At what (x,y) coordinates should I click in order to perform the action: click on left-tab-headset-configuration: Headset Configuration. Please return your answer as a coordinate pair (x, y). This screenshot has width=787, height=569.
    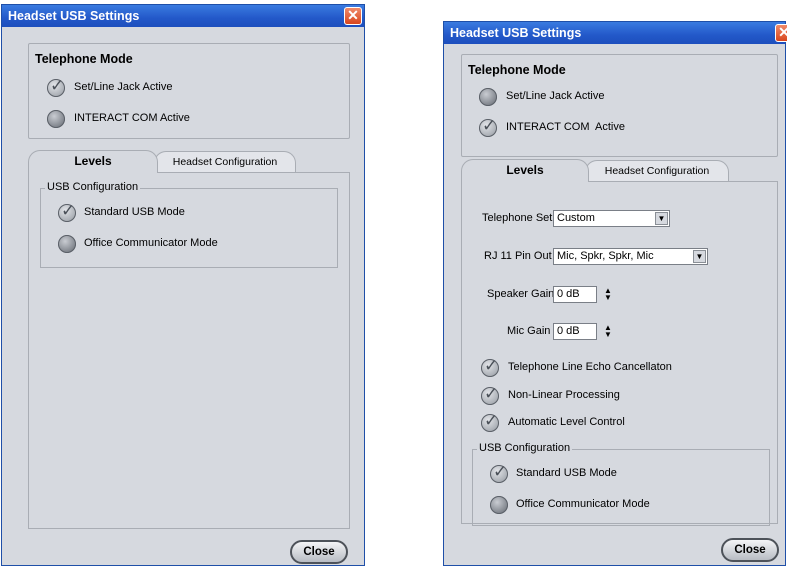
    Looking at the image, I should click on (225, 162).